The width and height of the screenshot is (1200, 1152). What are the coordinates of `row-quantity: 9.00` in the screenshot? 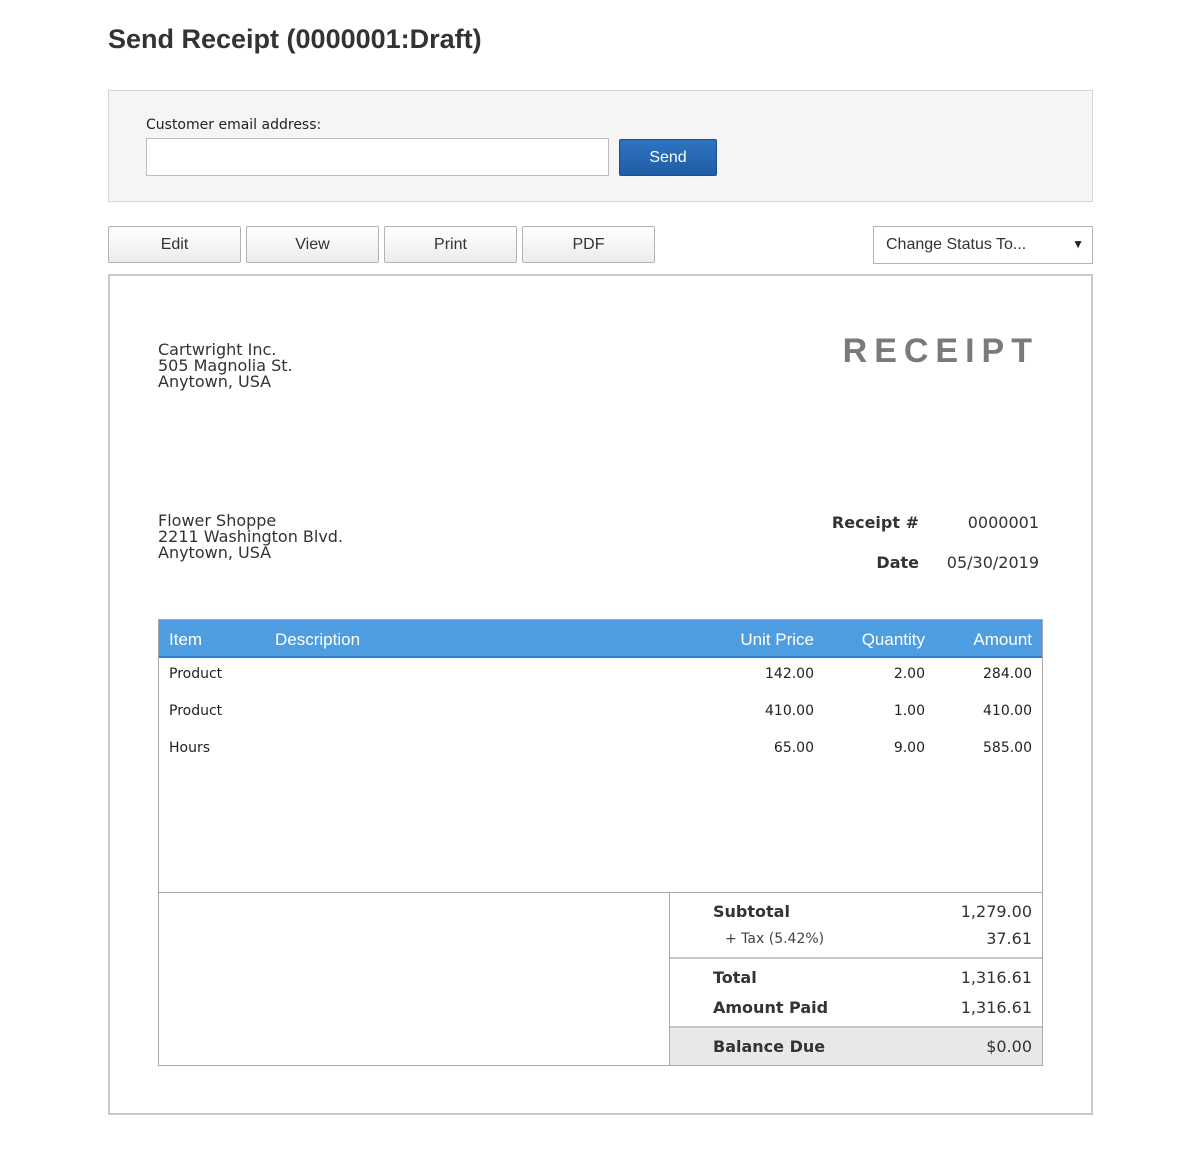 It's located at (909, 748).